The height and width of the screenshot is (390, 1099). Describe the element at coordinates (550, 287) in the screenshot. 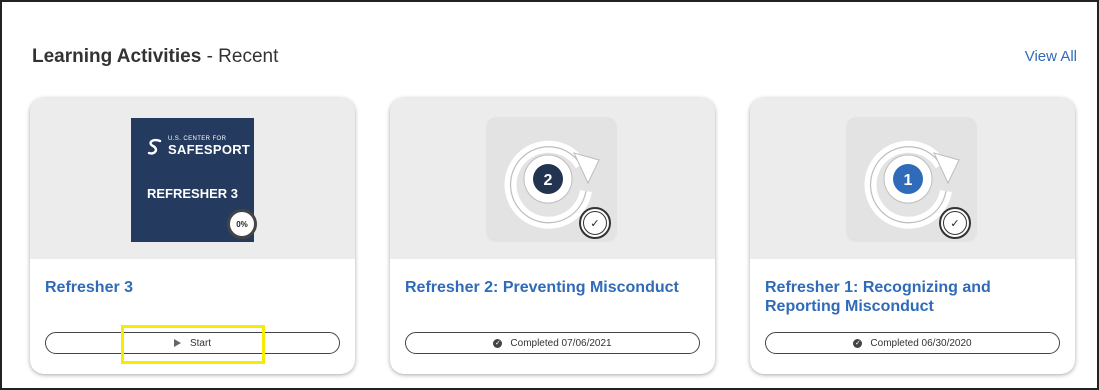

I see `card-title: Refresher 2: Preventing Misconduct` at that location.